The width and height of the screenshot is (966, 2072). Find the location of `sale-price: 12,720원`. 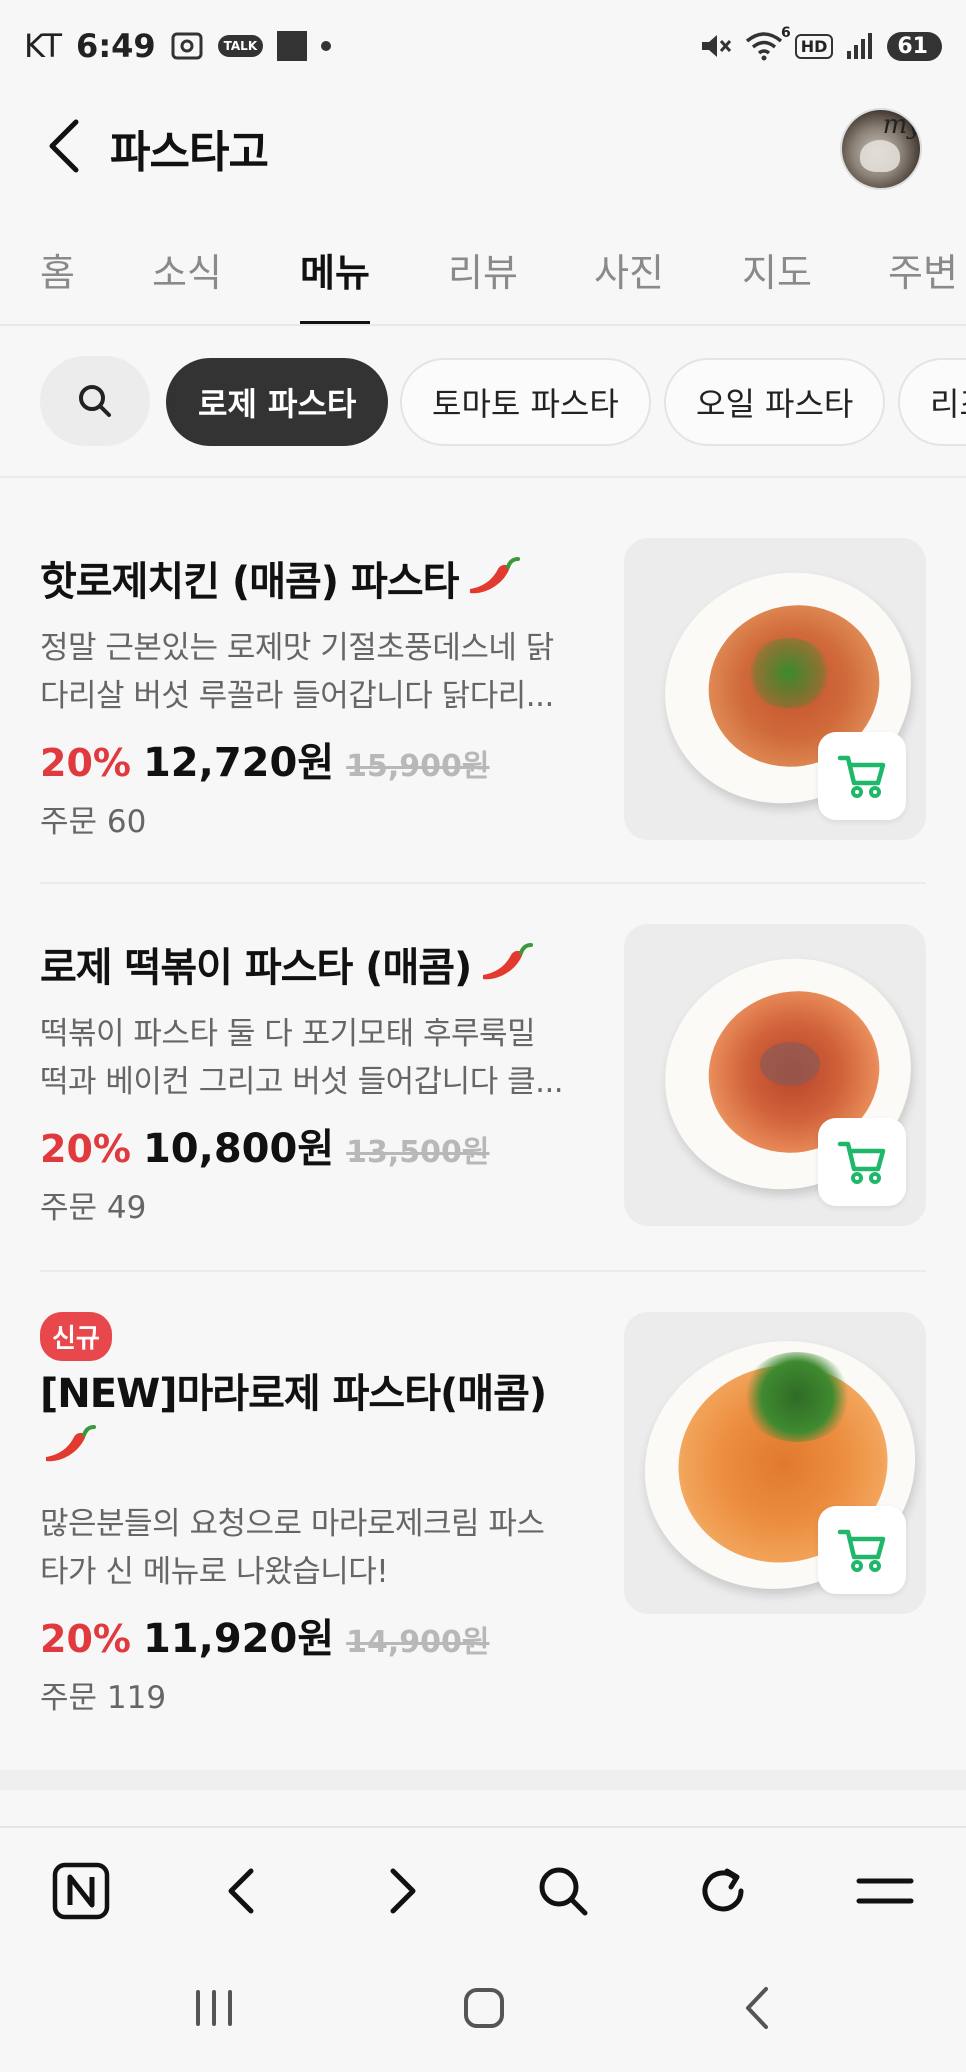

sale-price: 12,720원 is located at coordinates (238, 763).